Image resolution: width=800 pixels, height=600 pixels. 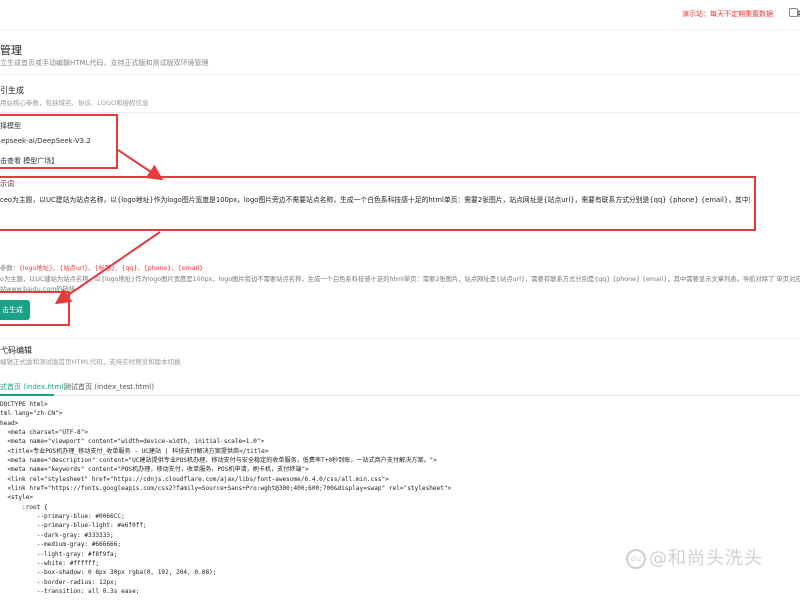 I want to click on watermark: du @和尚头洗头, so click(x=694, y=557).